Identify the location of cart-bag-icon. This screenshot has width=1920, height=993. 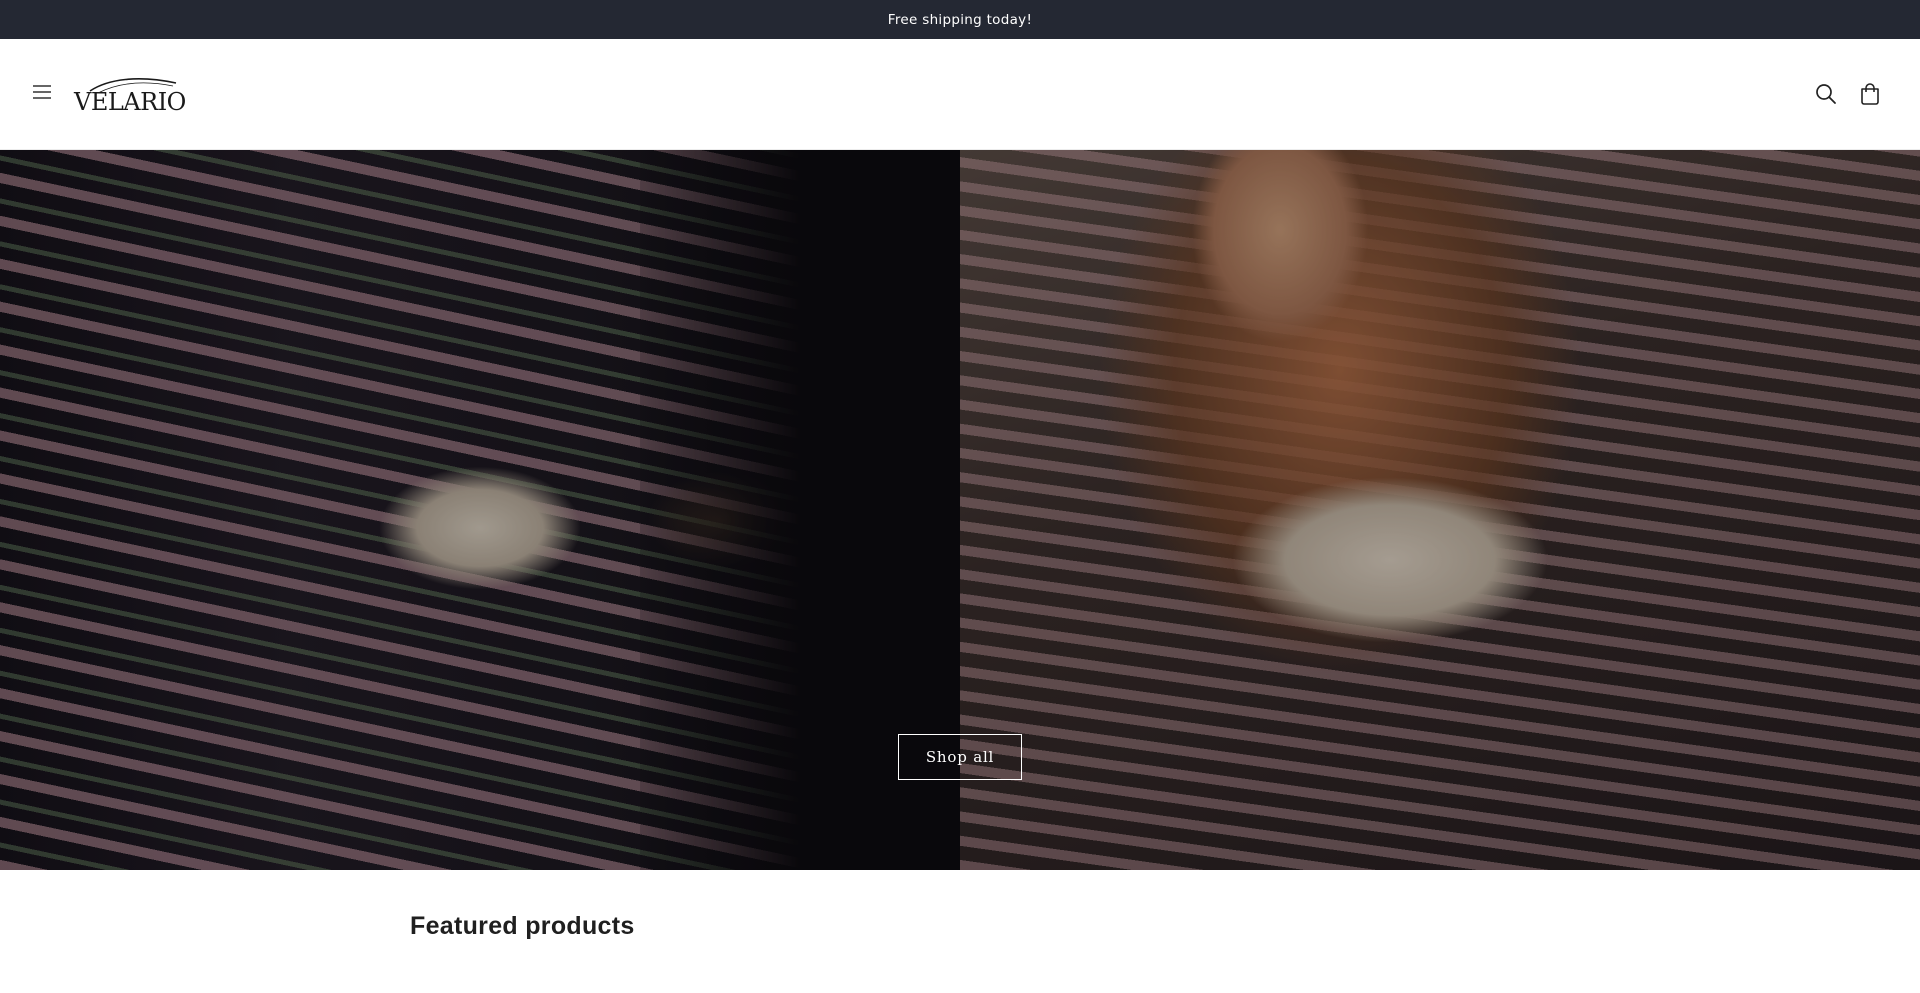
(1870, 96).